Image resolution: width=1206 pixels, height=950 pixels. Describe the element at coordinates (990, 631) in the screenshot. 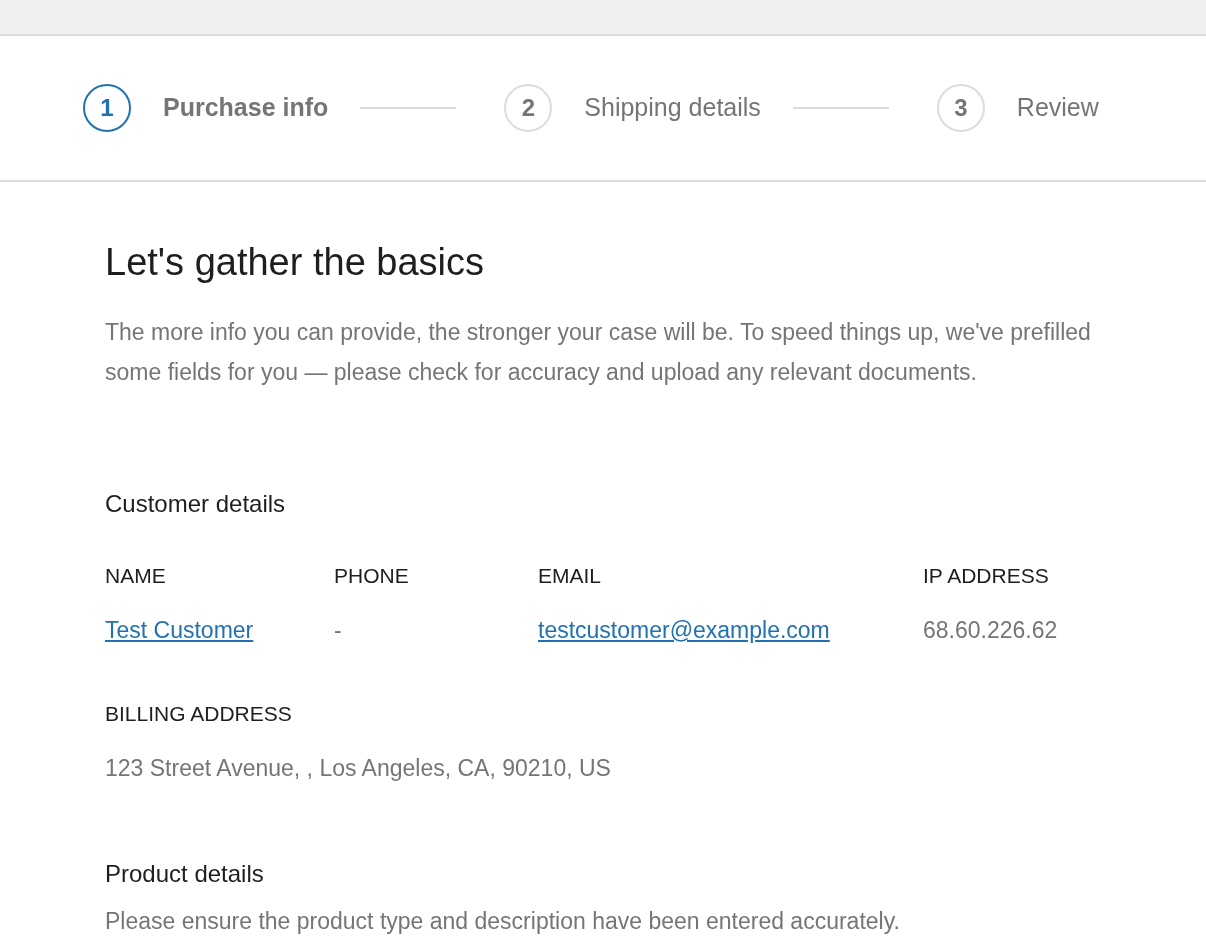

I see `field-value: 68.60.226.62` at that location.